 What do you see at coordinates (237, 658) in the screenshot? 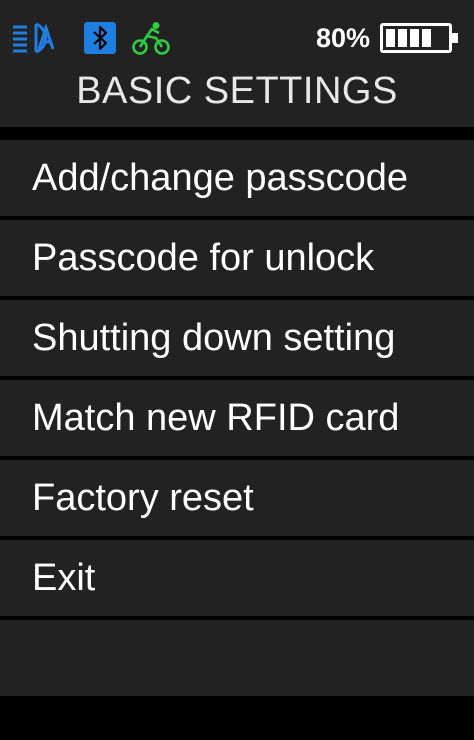
I see `menu-empty-slot` at bounding box center [237, 658].